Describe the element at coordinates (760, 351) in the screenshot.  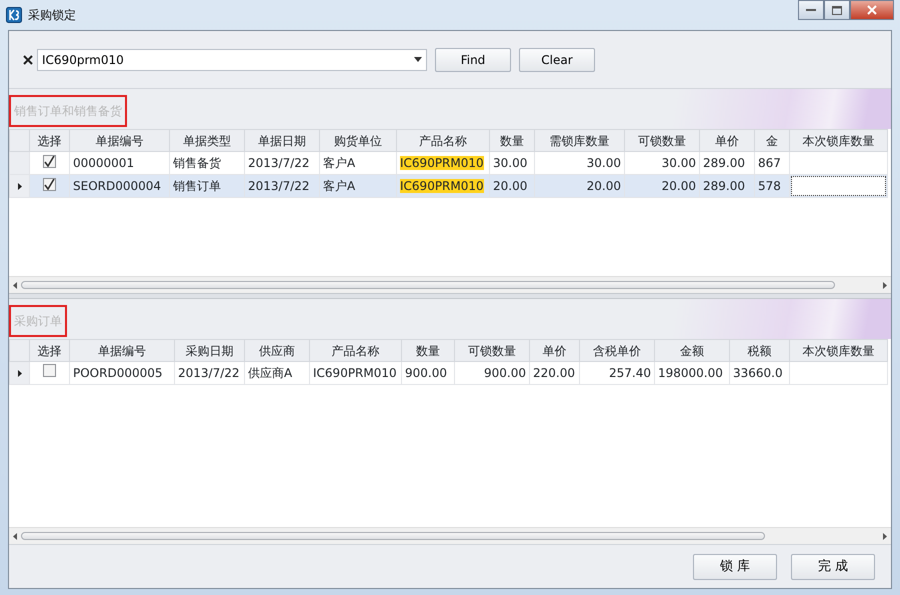
I see `column-header: 税额` at that location.